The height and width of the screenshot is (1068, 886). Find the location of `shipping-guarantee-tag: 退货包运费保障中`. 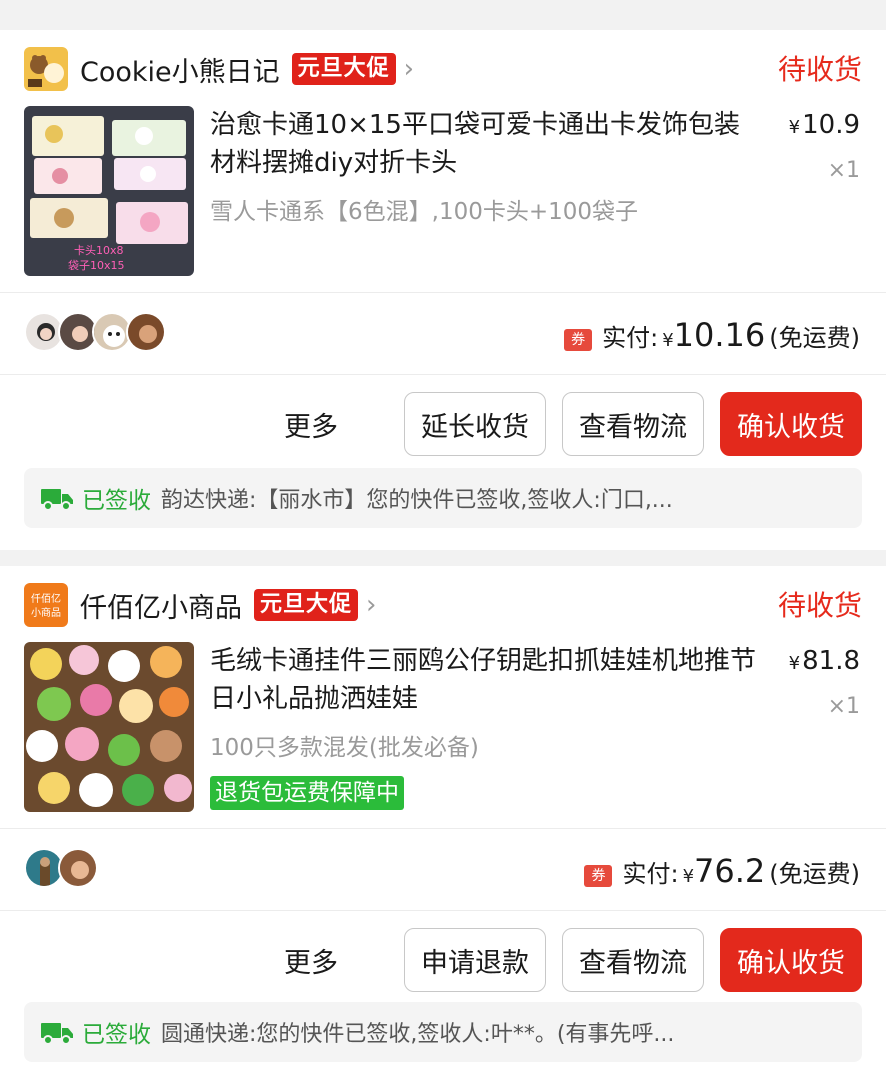

shipping-guarantee-tag: 退货包运费保障中 is located at coordinates (307, 793).